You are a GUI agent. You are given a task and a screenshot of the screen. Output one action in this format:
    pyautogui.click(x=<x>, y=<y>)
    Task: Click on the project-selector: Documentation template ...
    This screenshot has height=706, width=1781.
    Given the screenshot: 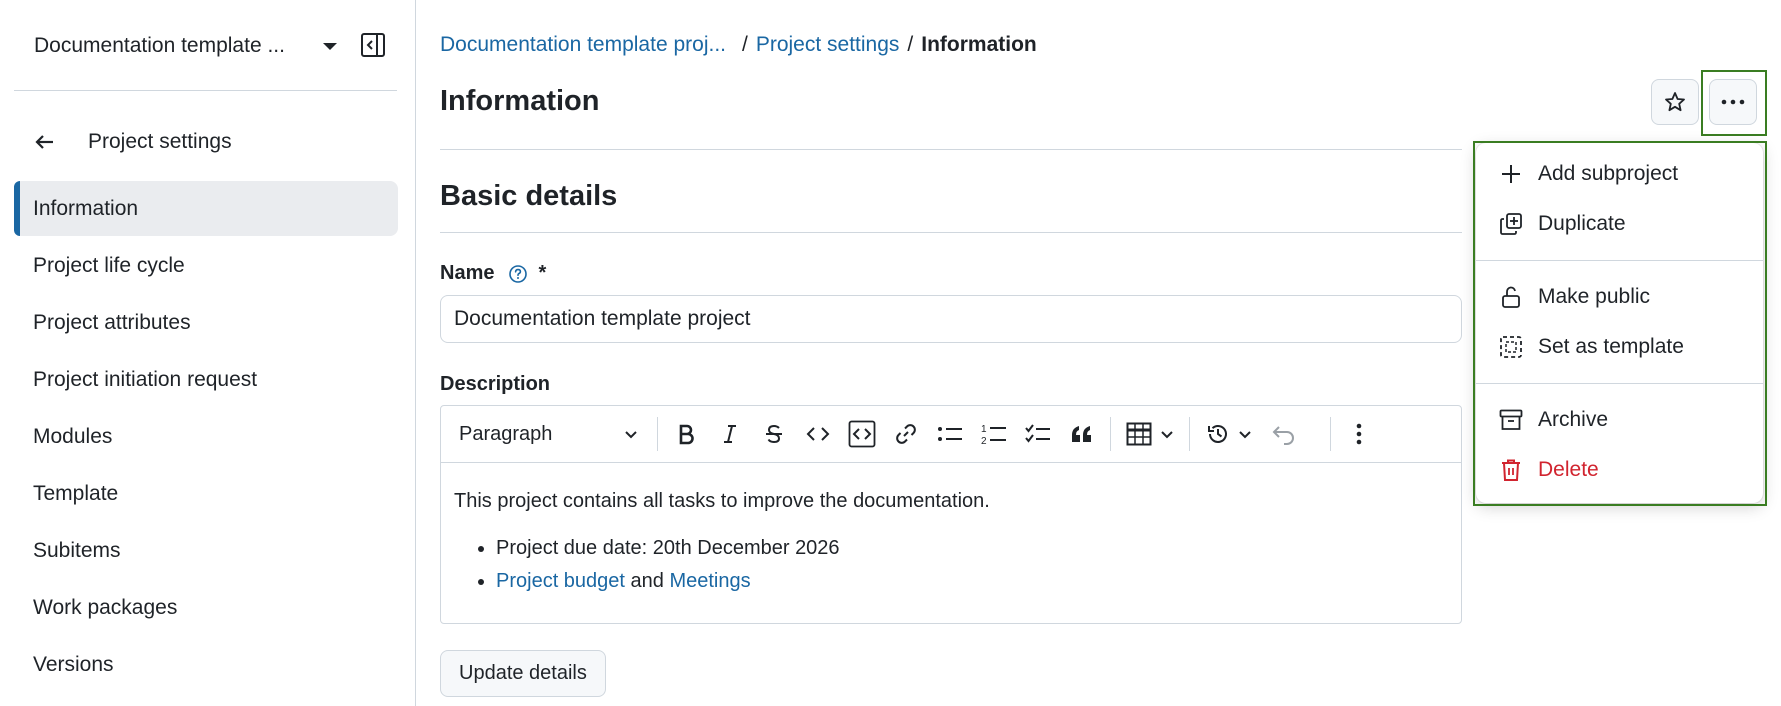 What is the action you would take?
    pyautogui.click(x=185, y=46)
    